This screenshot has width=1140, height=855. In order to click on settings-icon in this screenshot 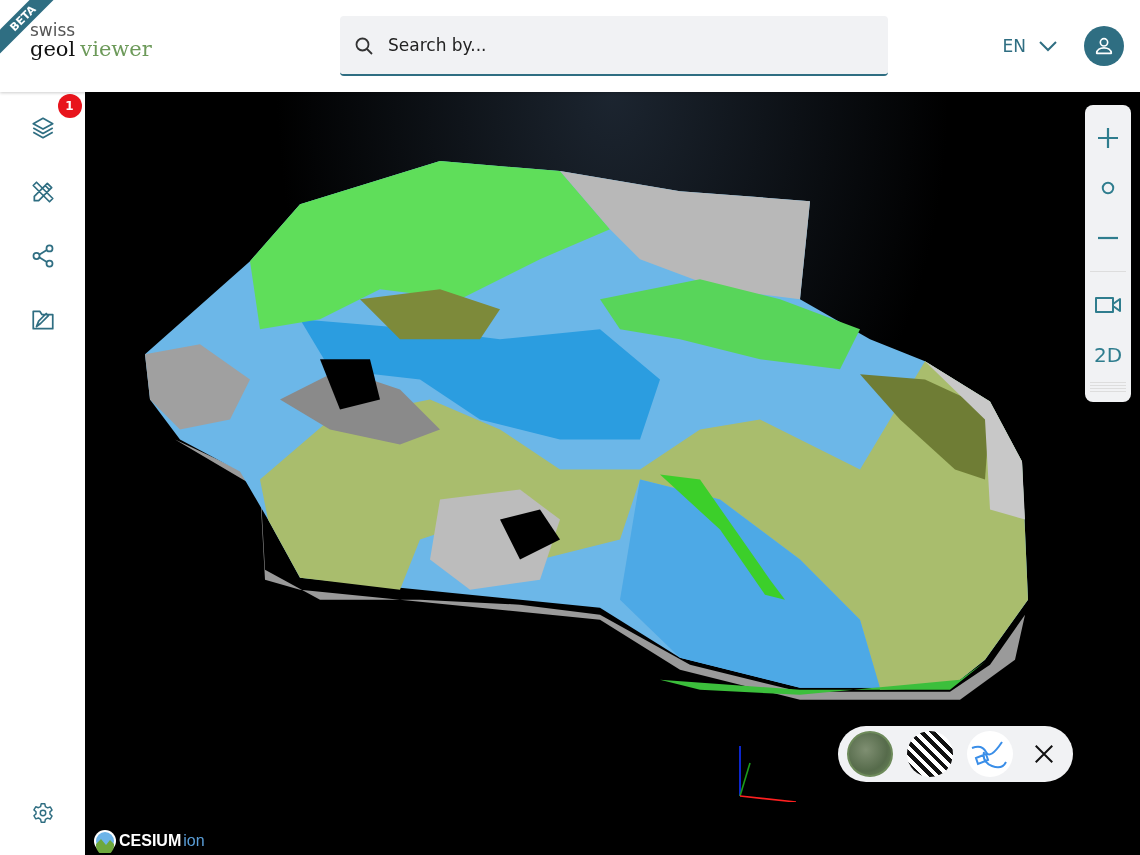, I will do `click(42, 813)`.